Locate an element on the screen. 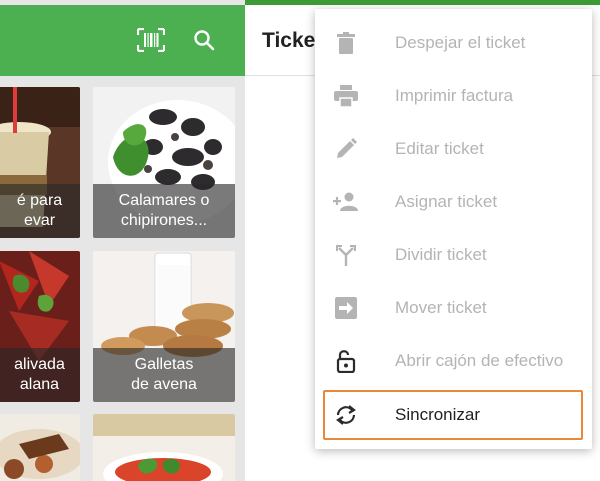  move-icon is located at coordinates (346, 308).